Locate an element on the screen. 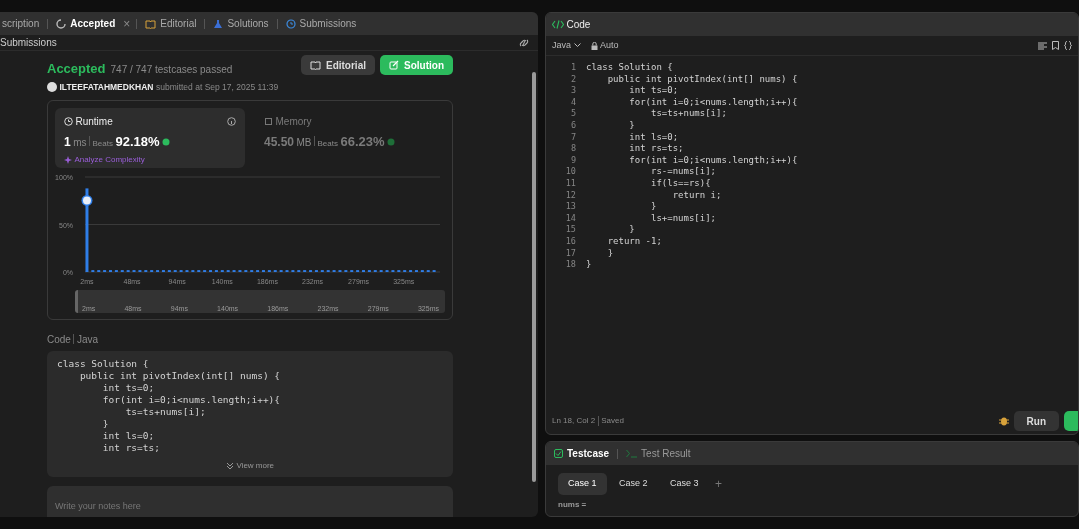 Image resolution: width=1079 pixels, height=529 pixels. run-button: Run is located at coordinates (1036, 421).